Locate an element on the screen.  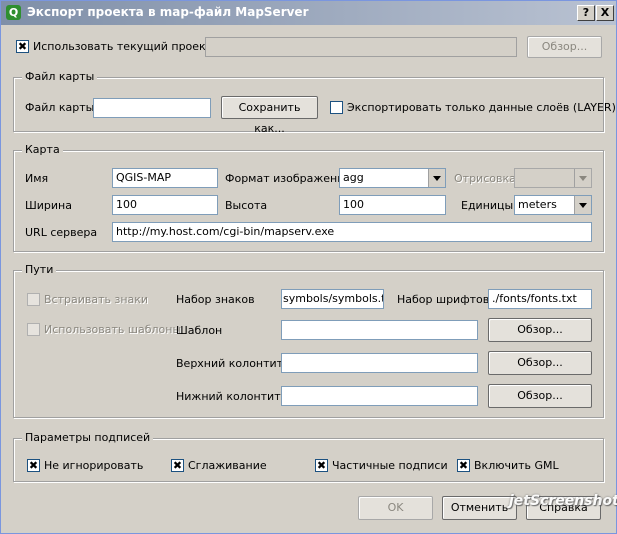
units-label: Единицы is located at coordinates (487, 205).